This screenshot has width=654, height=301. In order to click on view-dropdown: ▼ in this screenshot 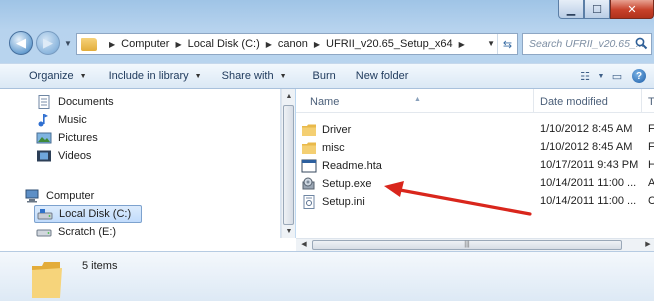, I will do `click(601, 76)`.